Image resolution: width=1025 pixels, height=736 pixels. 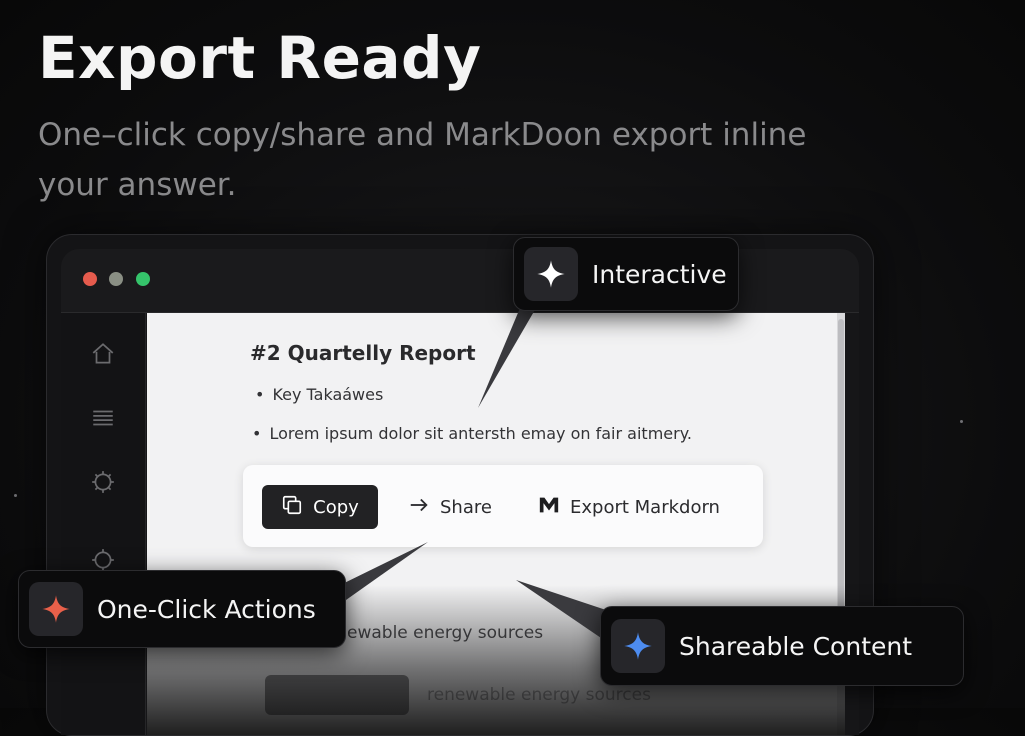 What do you see at coordinates (319, 394) in the screenshot?
I see `document-bullet: Key Takaáwes` at bounding box center [319, 394].